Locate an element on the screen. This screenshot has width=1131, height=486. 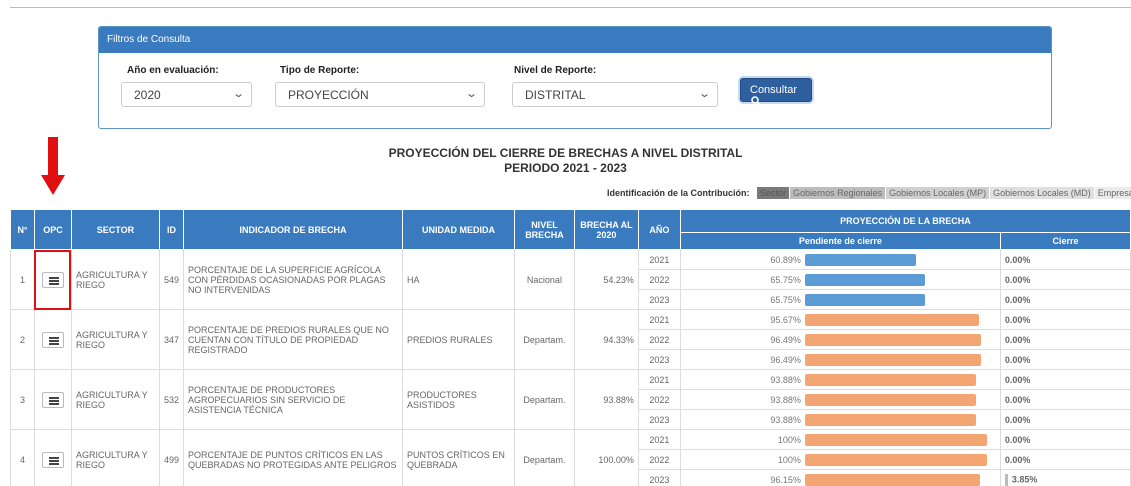
tipo-select: PROYECCIÓN ⌄ is located at coordinates (380, 94).